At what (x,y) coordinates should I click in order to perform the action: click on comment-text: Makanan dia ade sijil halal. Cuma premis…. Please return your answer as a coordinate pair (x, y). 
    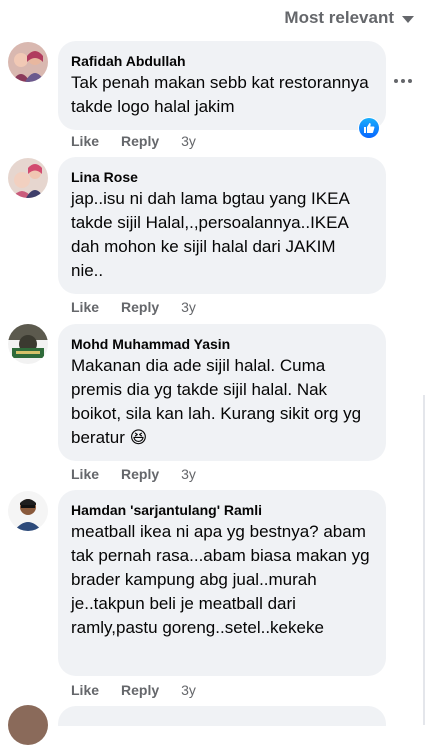
    Looking at the image, I should click on (221, 402).